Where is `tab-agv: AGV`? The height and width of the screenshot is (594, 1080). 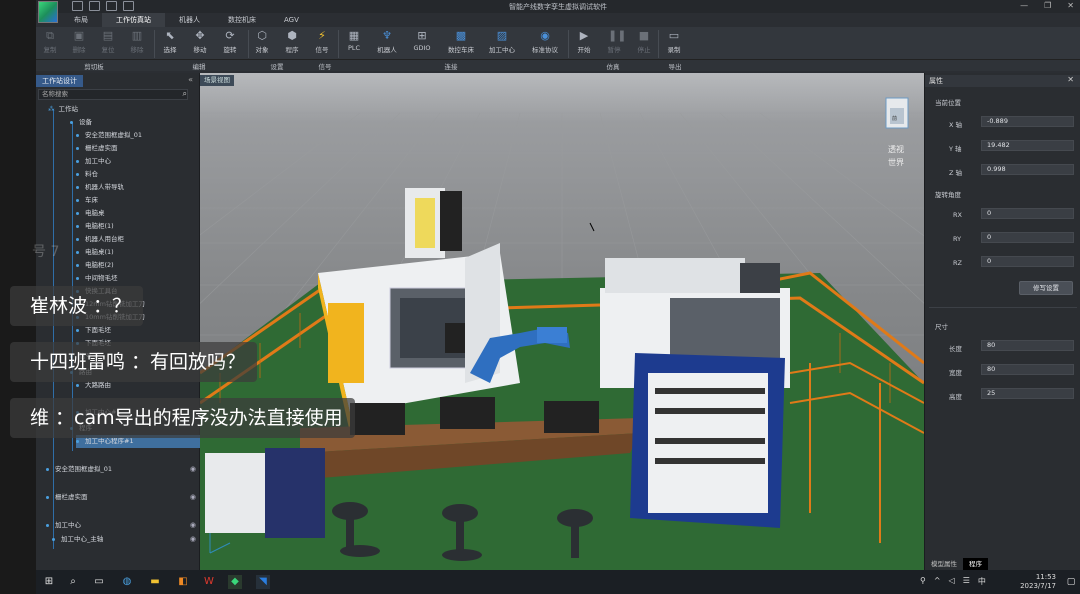
tab-agv: AGV is located at coordinates (291, 20).